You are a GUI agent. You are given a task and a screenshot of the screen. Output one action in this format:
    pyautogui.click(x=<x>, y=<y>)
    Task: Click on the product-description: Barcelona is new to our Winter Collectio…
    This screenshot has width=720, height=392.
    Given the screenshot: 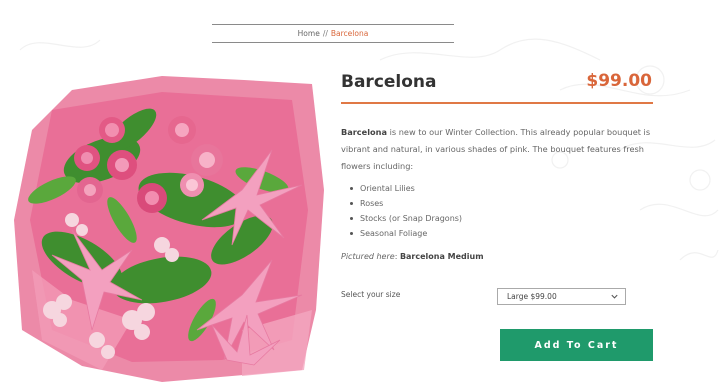 What is the action you would take?
    pyautogui.click(x=497, y=149)
    